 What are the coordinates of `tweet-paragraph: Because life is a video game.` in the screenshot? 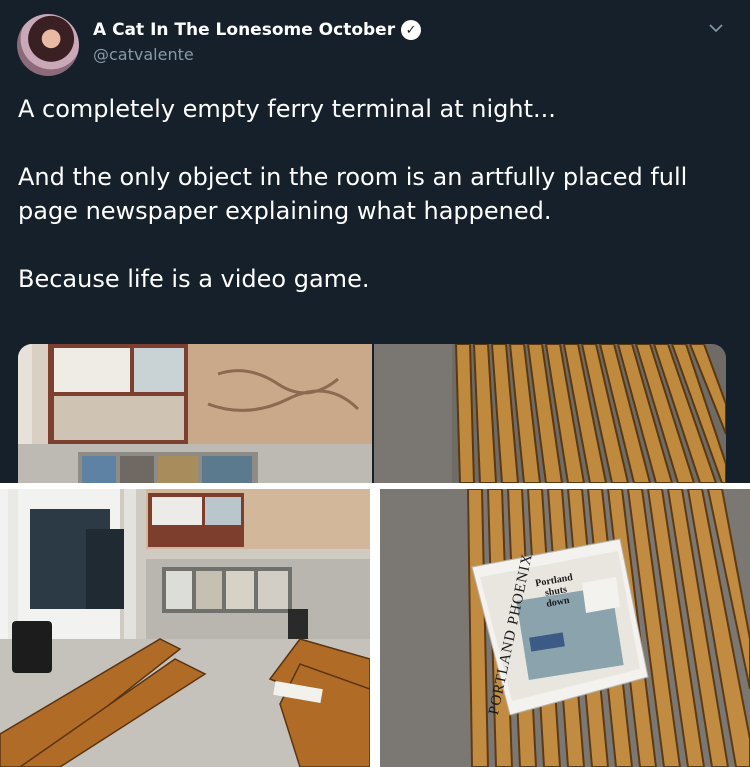 It's located at (194, 279).